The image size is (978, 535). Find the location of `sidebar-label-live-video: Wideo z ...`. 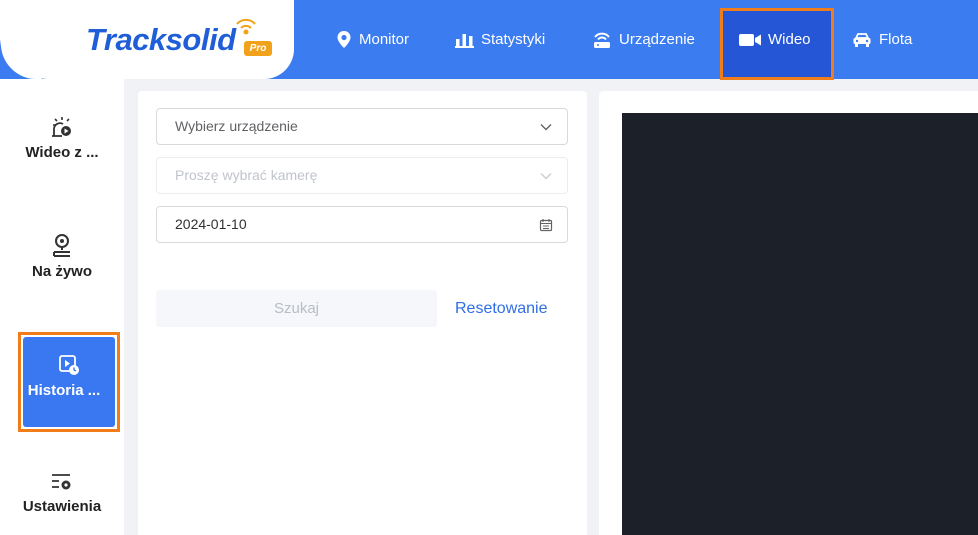

sidebar-label-live-video: Wideo z ... is located at coordinates (62, 152).